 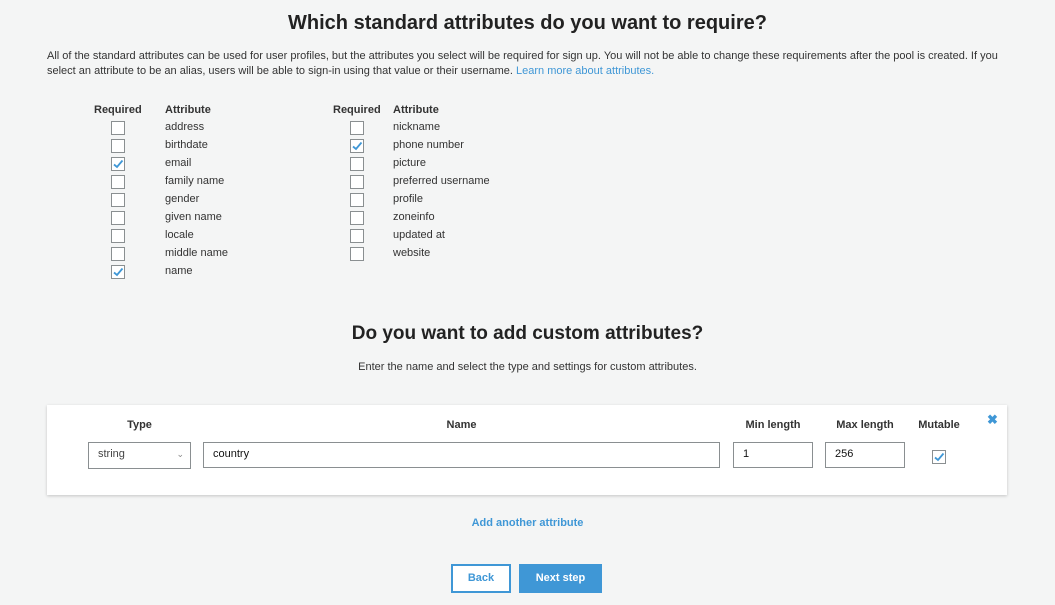 I want to click on attribute-label: nickname, so click(x=417, y=127).